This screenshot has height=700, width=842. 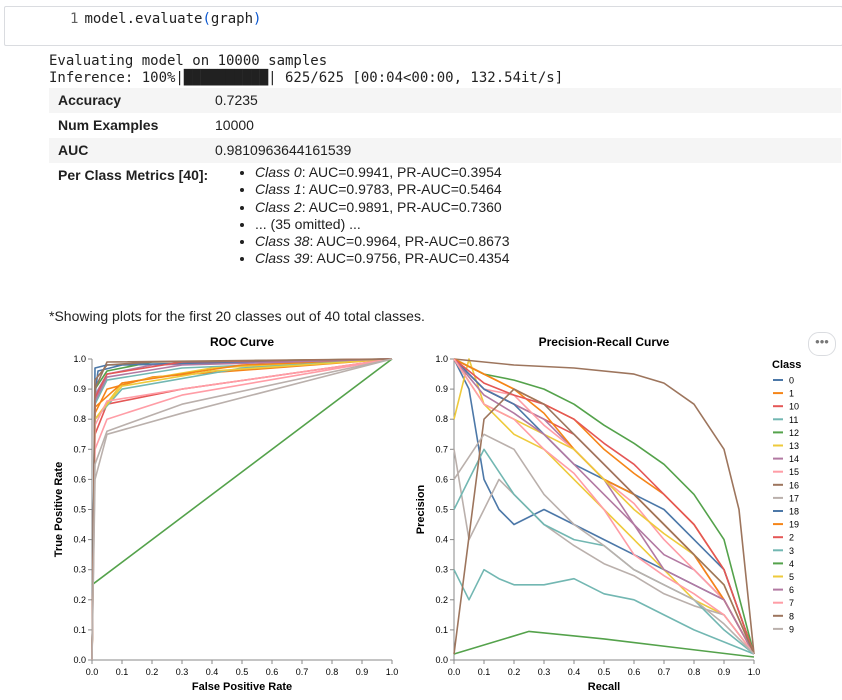 I want to click on legend-label: 8, so click(x=791, y=616).